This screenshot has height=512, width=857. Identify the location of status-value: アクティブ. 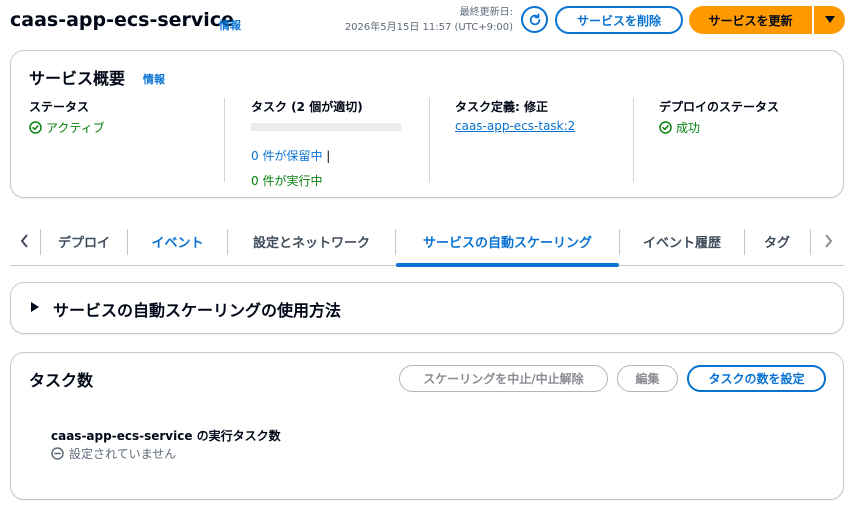
(75, 128).